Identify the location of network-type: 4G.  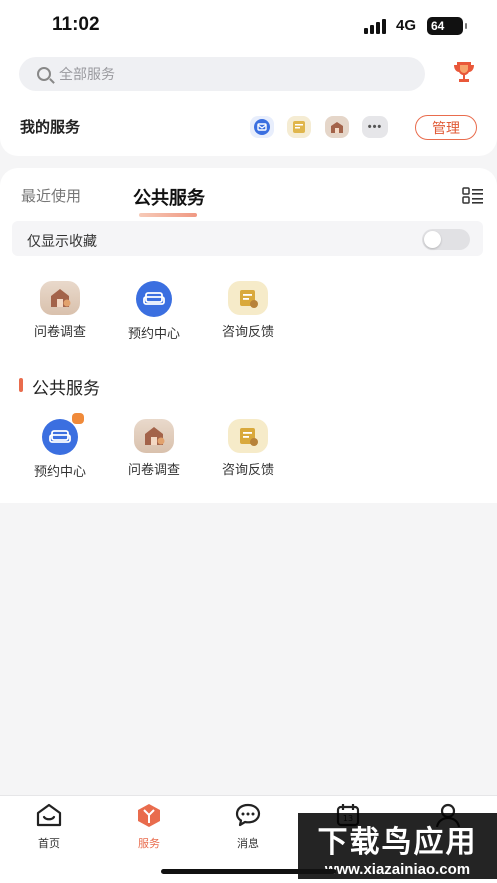
(406, 25).